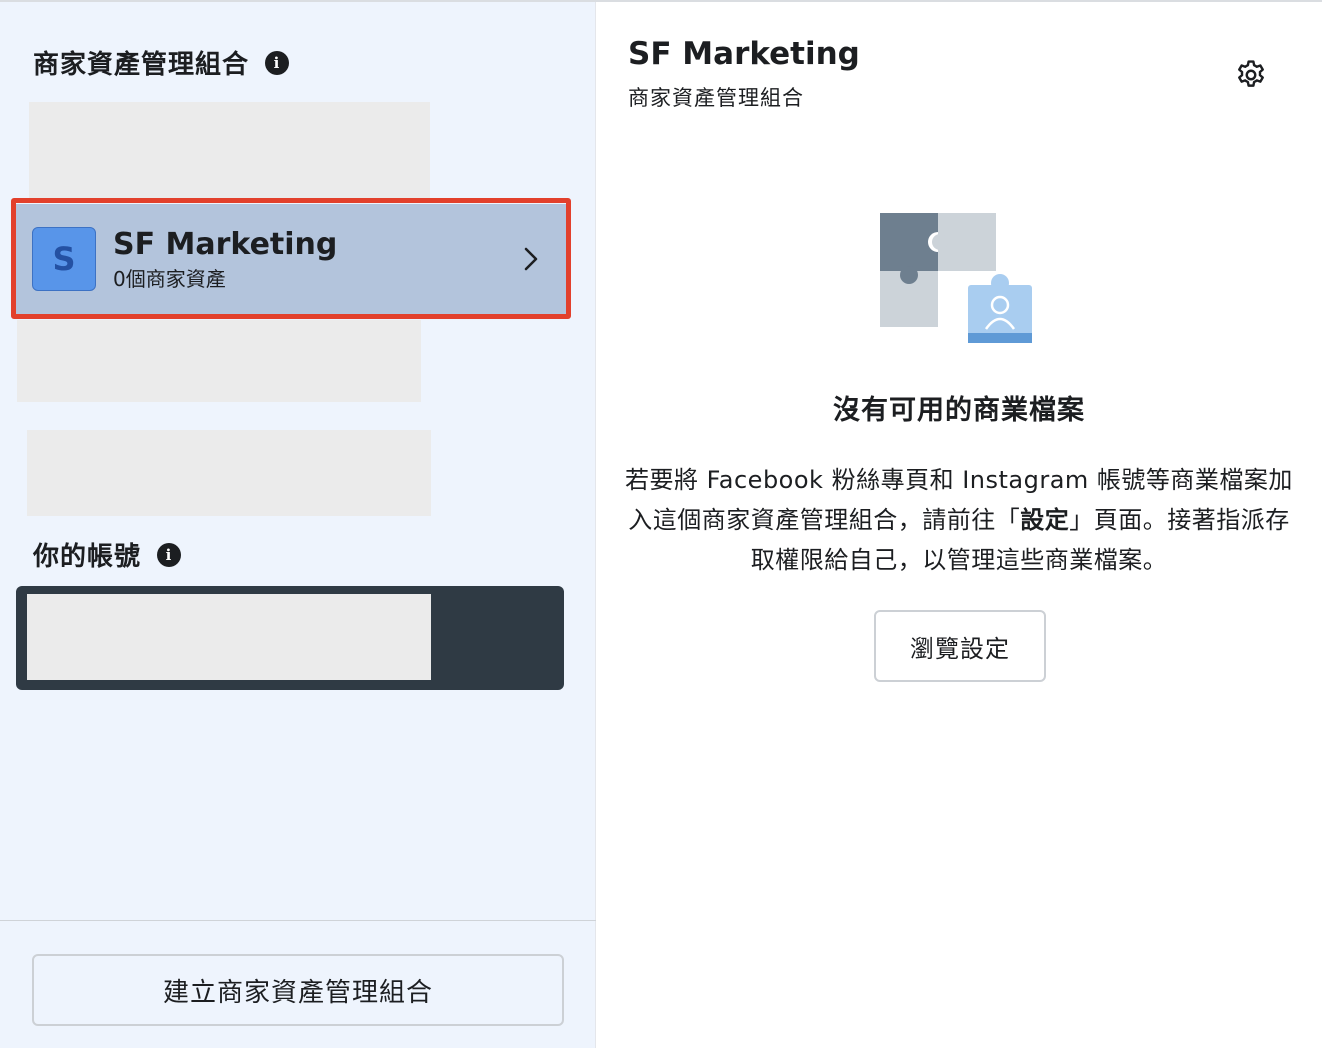  I want to click on empty-state-title: 沒有可用的商業檔案, so click(959, 410).